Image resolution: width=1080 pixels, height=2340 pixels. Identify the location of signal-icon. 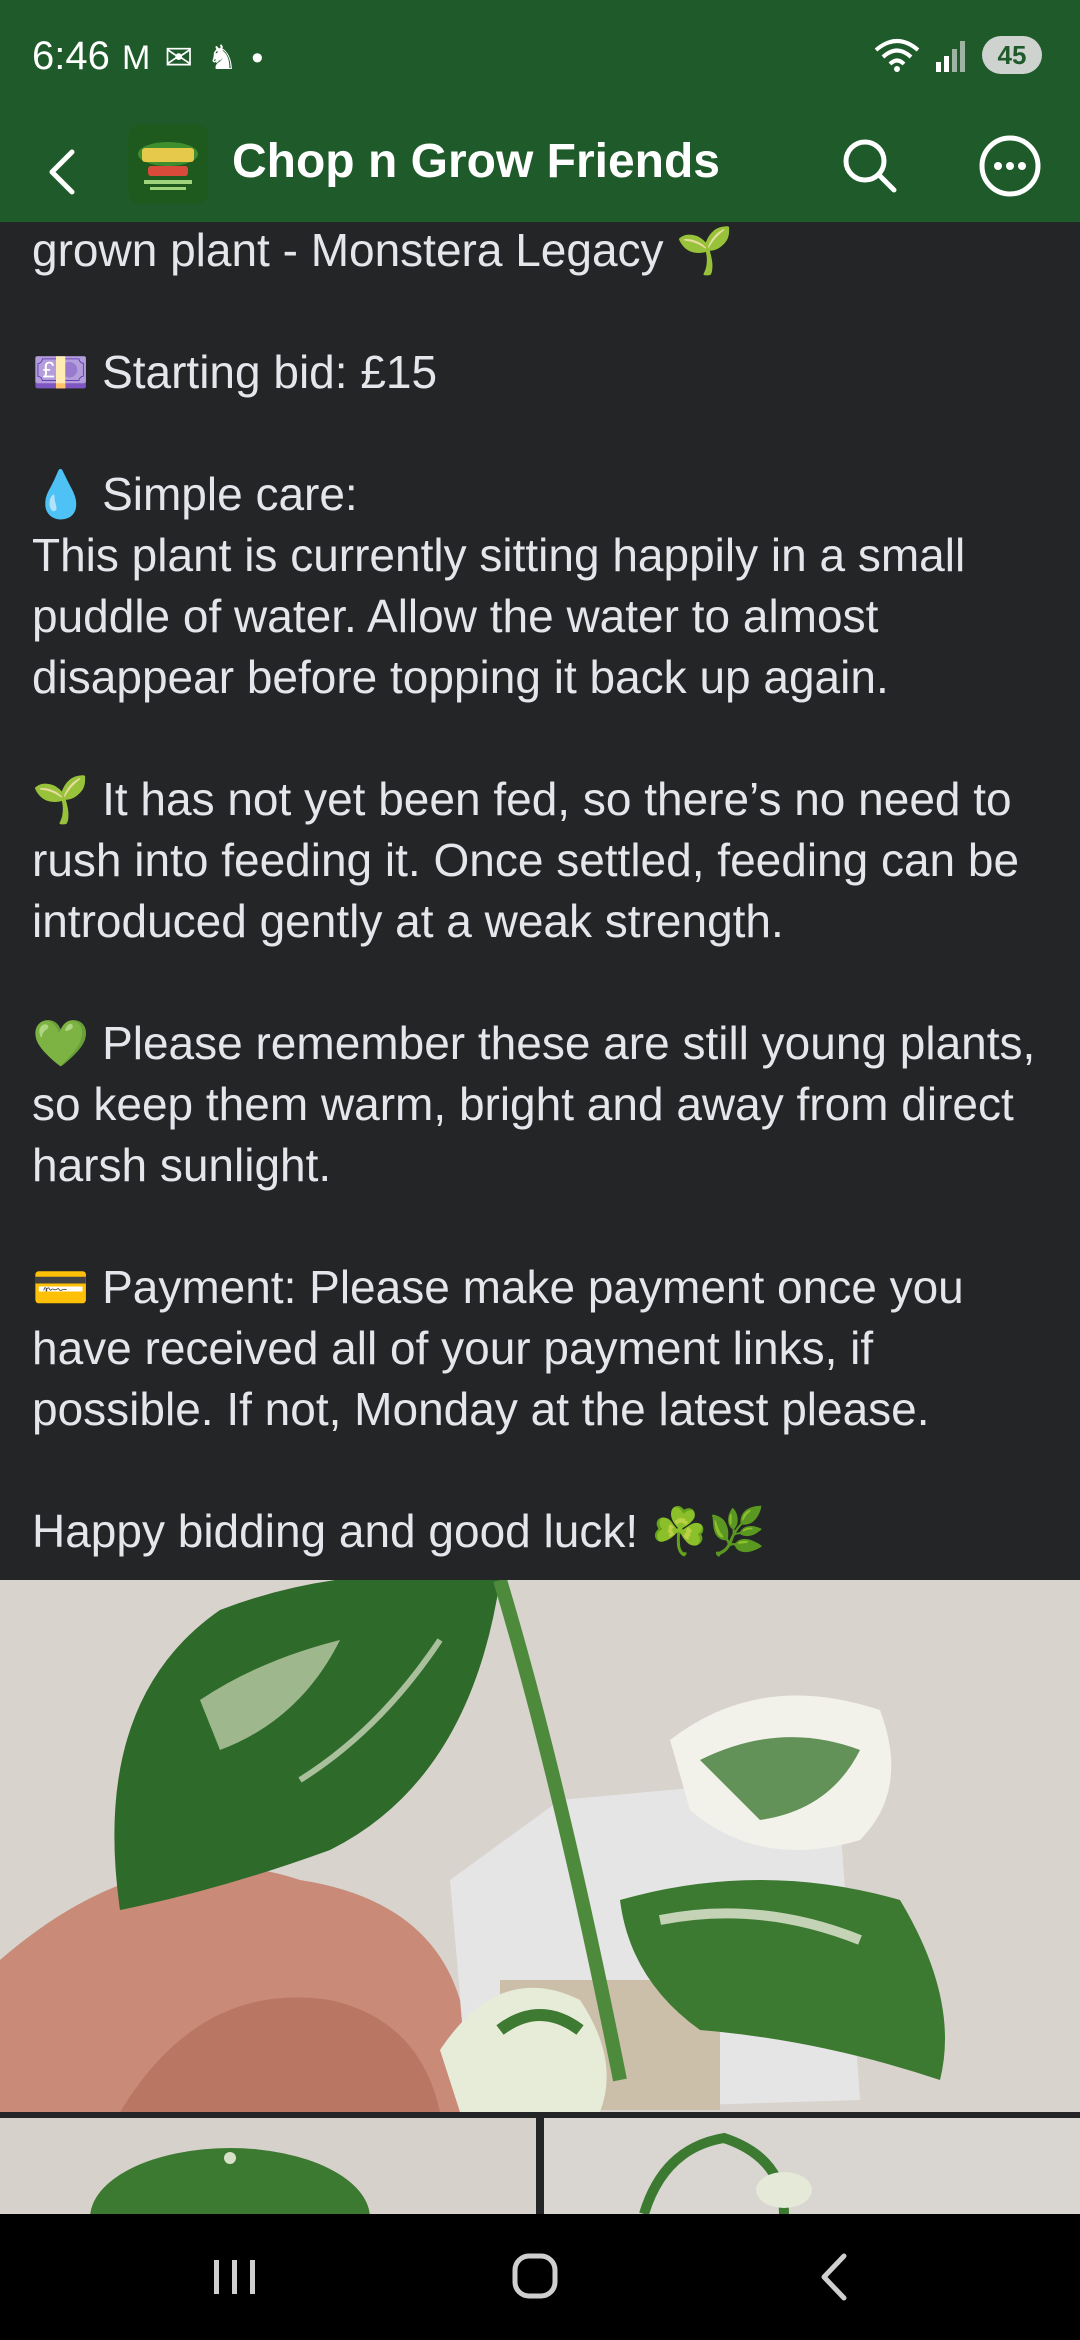
(950, 56).